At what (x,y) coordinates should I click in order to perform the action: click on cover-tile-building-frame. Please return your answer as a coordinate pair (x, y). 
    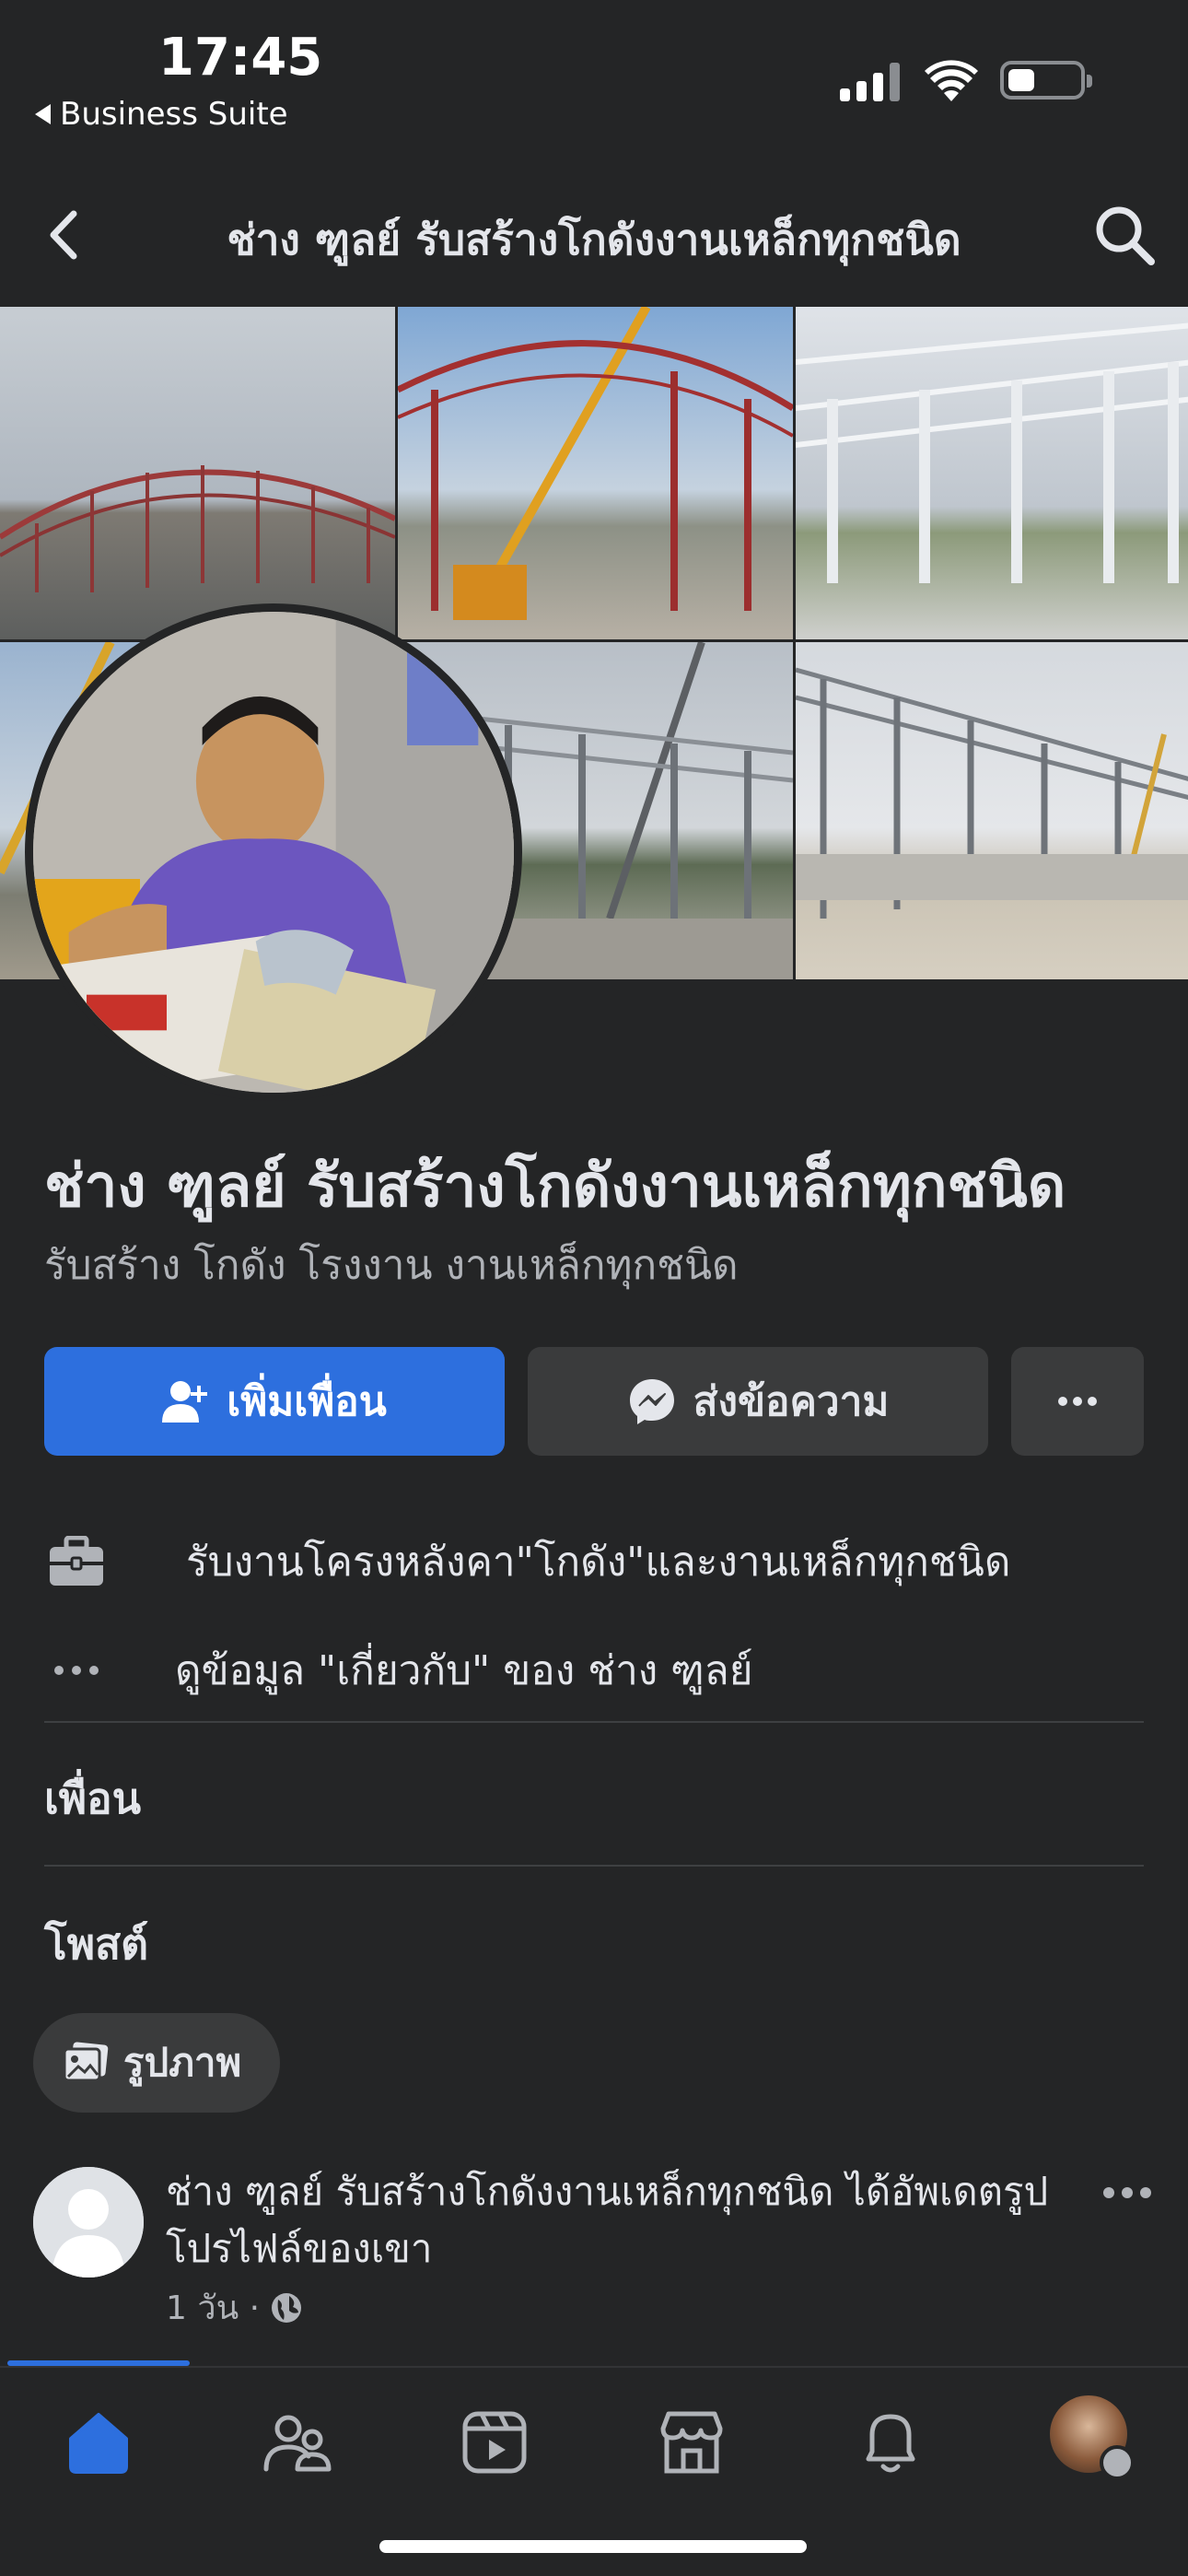
    Looking at the image, I should click on (992, 810).